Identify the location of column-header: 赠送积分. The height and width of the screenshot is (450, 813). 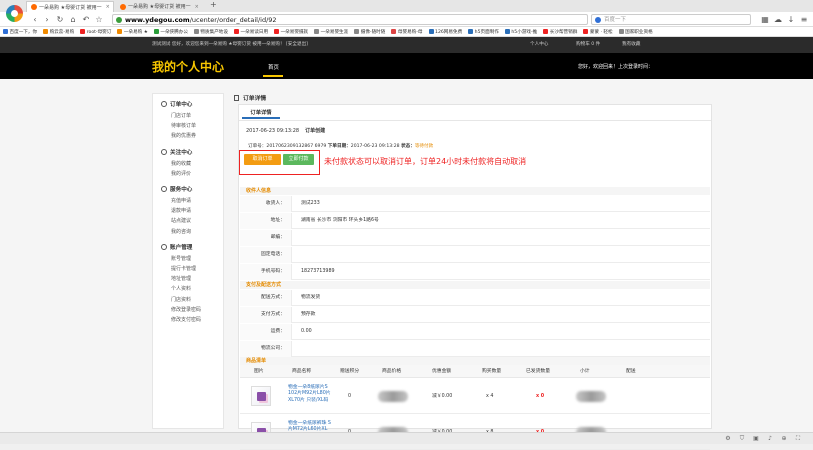
(350, 371).